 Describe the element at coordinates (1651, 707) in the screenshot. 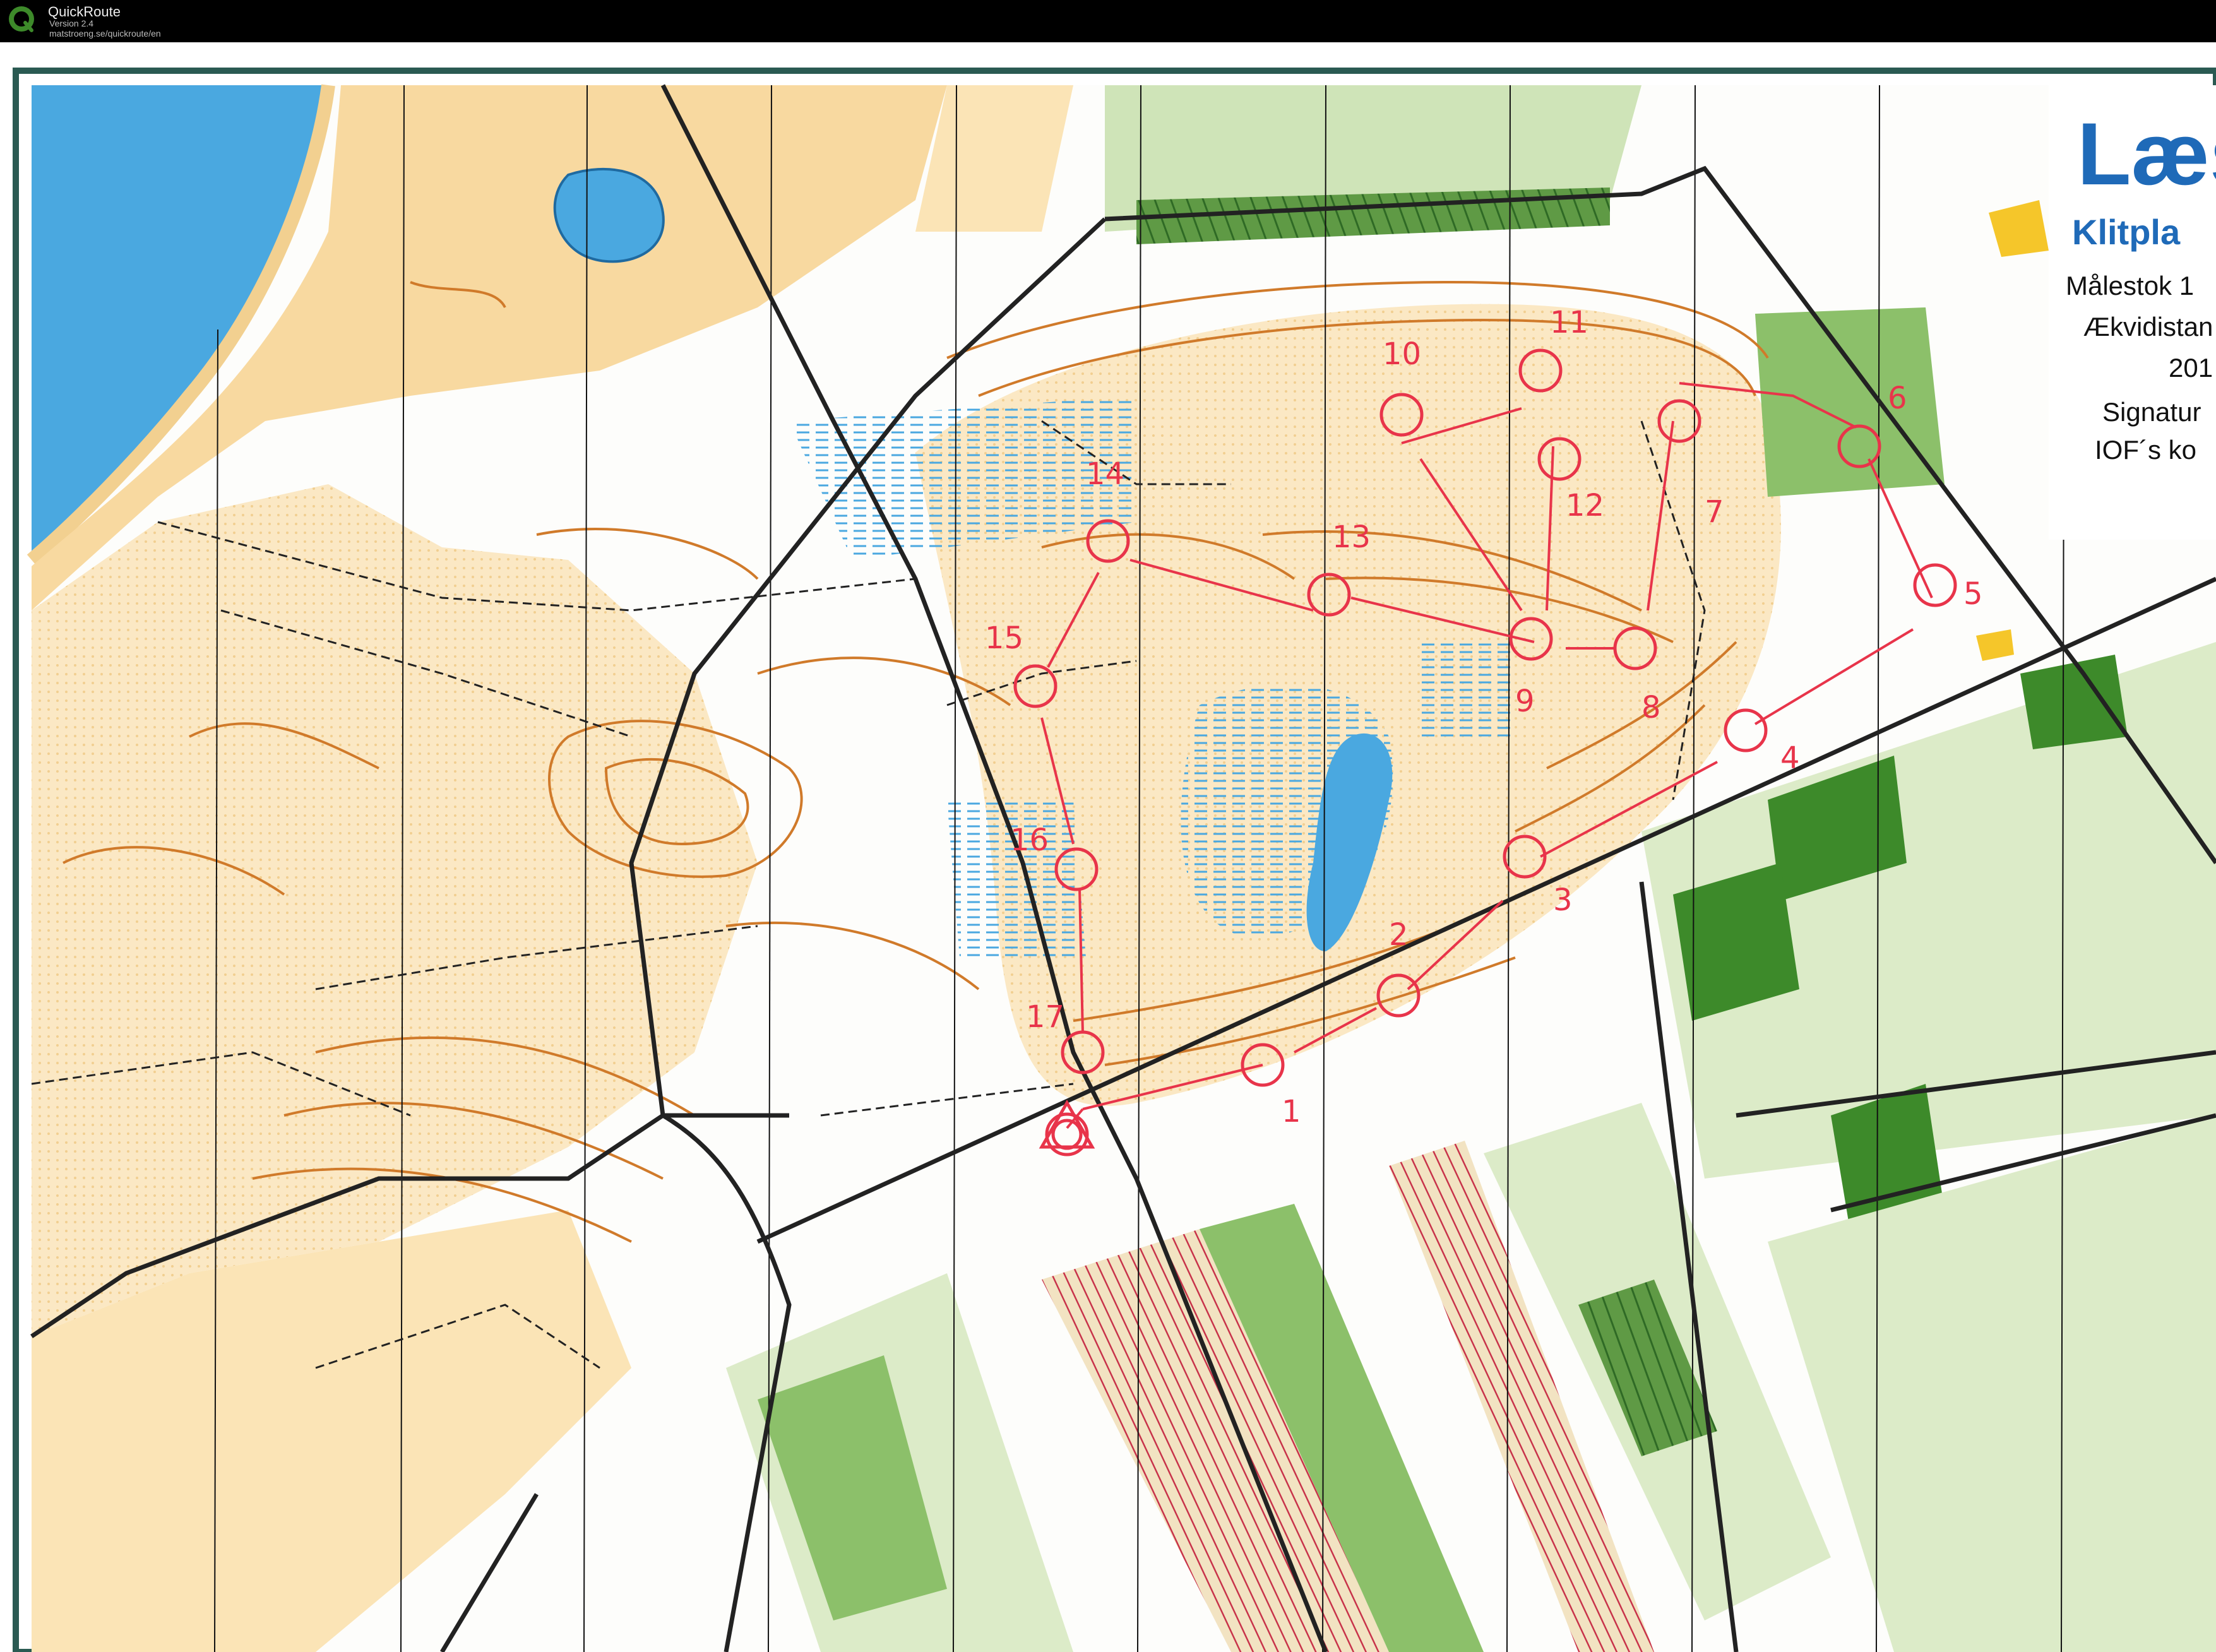

I see `control-8-number: 8` at that location.